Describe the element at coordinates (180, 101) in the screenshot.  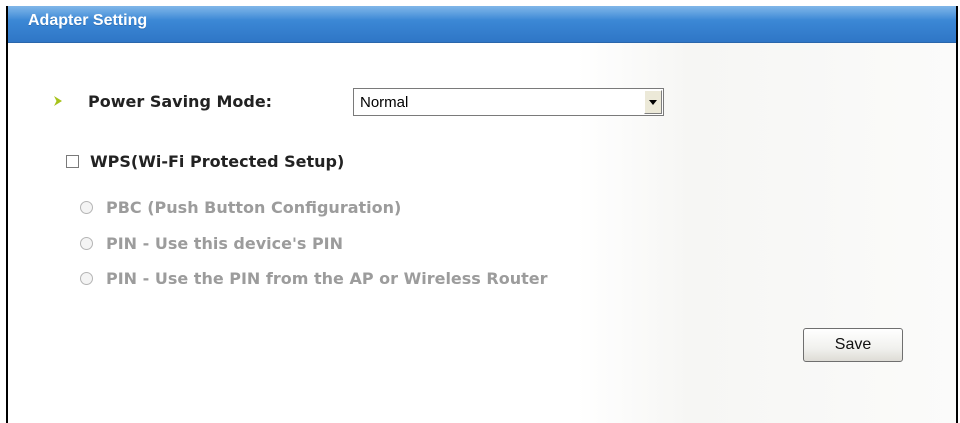
I see `power-saving-mode-label: Power Saving Mode:` at that location.